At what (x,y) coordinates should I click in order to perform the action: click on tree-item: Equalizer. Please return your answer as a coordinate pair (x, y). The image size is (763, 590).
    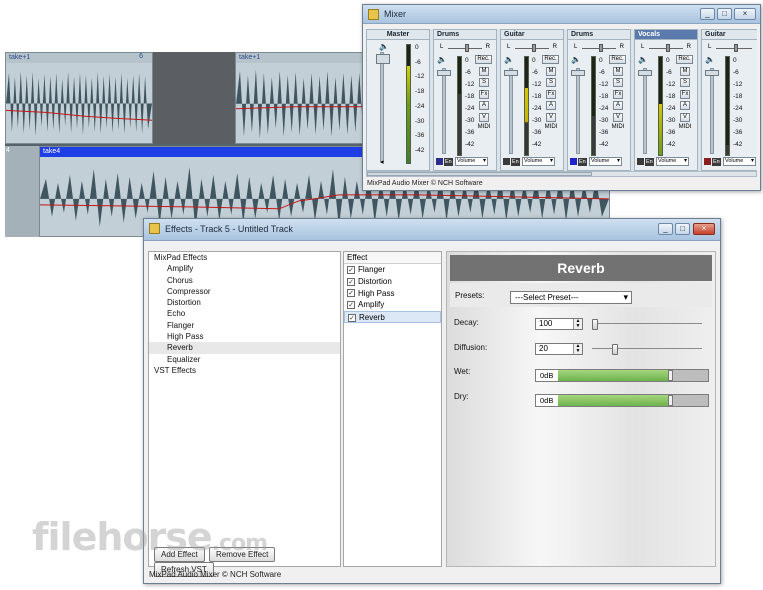
    Looking at the image, I should click on (244, 359).